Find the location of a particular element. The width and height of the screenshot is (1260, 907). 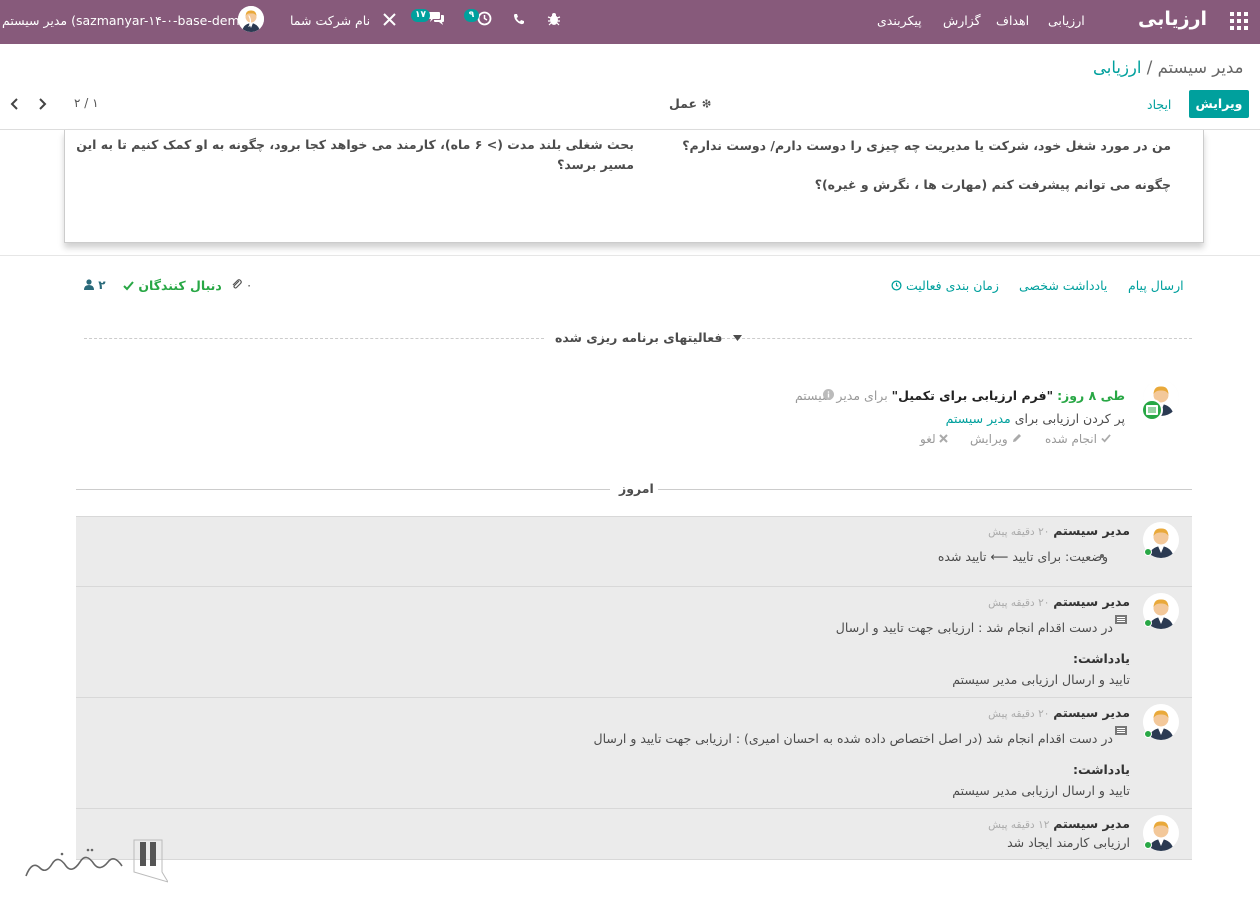

edit-activity-button: ویرایش is located at coordinates (996, 439).